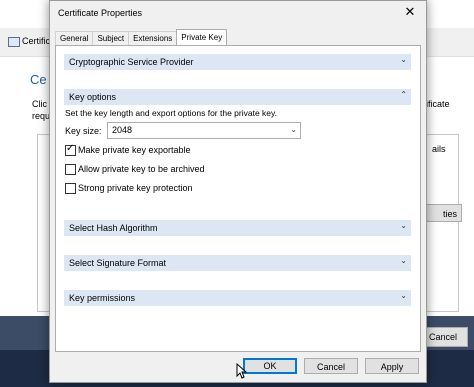 This screenshot has height=387, width=474. Describe the element at coordinates (70, 169) in the screenshot. I see `archive-checkbox` at that location.